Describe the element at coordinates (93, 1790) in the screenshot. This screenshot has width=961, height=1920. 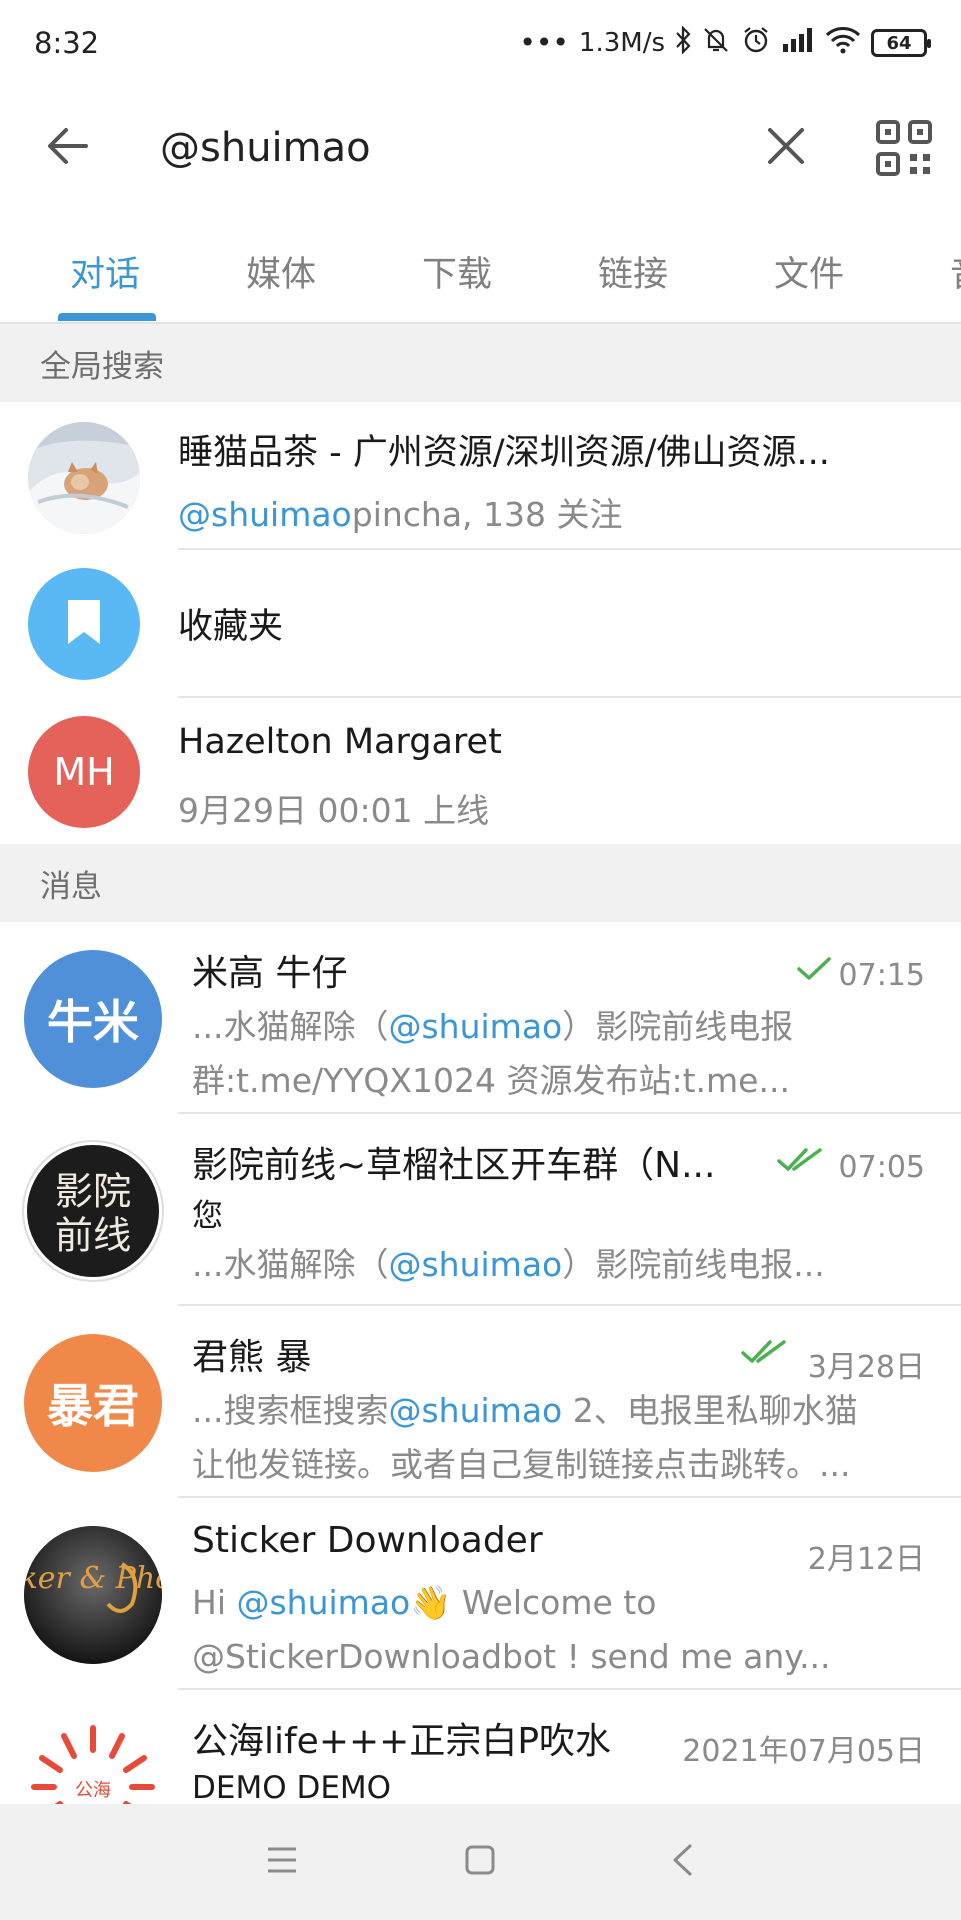
I see `svg-text: 公海` at that location.